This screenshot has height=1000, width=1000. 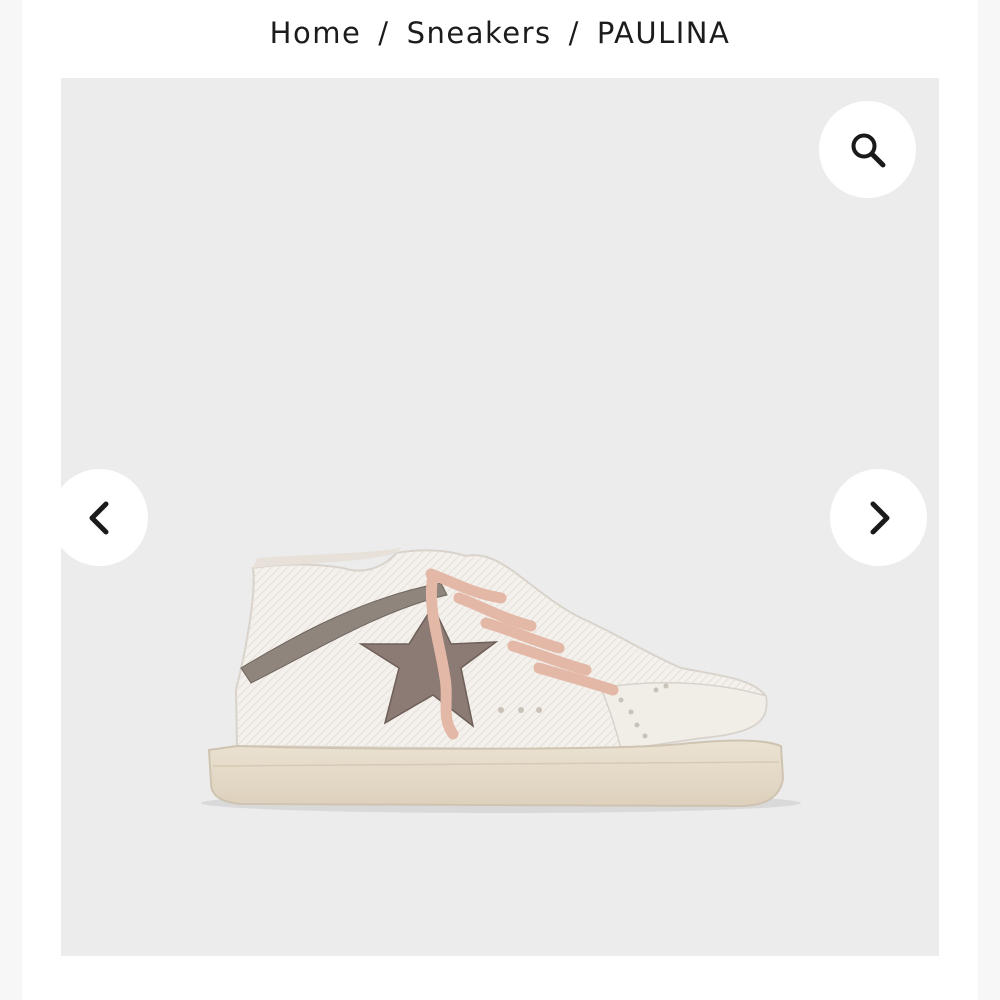 I want to click on breadcrumb-home: Home, so click(x=316, y=33).